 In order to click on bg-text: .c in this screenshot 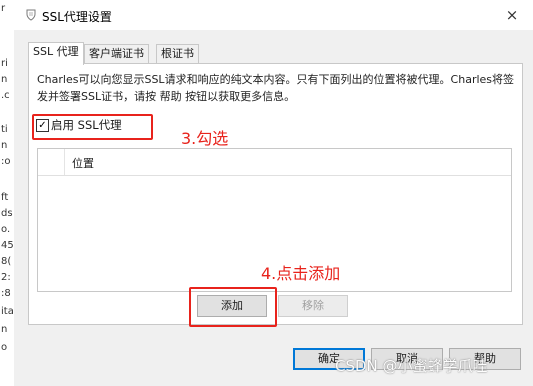, I will do `click(5, 95)`.